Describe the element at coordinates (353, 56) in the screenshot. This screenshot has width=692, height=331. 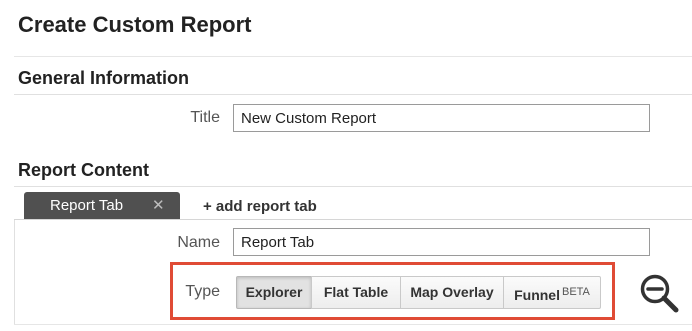
I see `title-divider` at that location.